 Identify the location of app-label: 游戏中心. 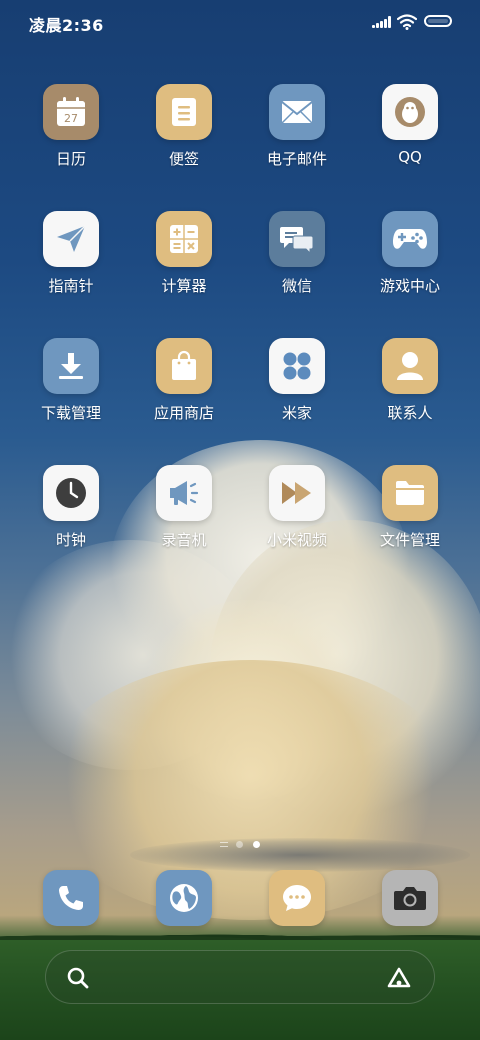
(409, 286).